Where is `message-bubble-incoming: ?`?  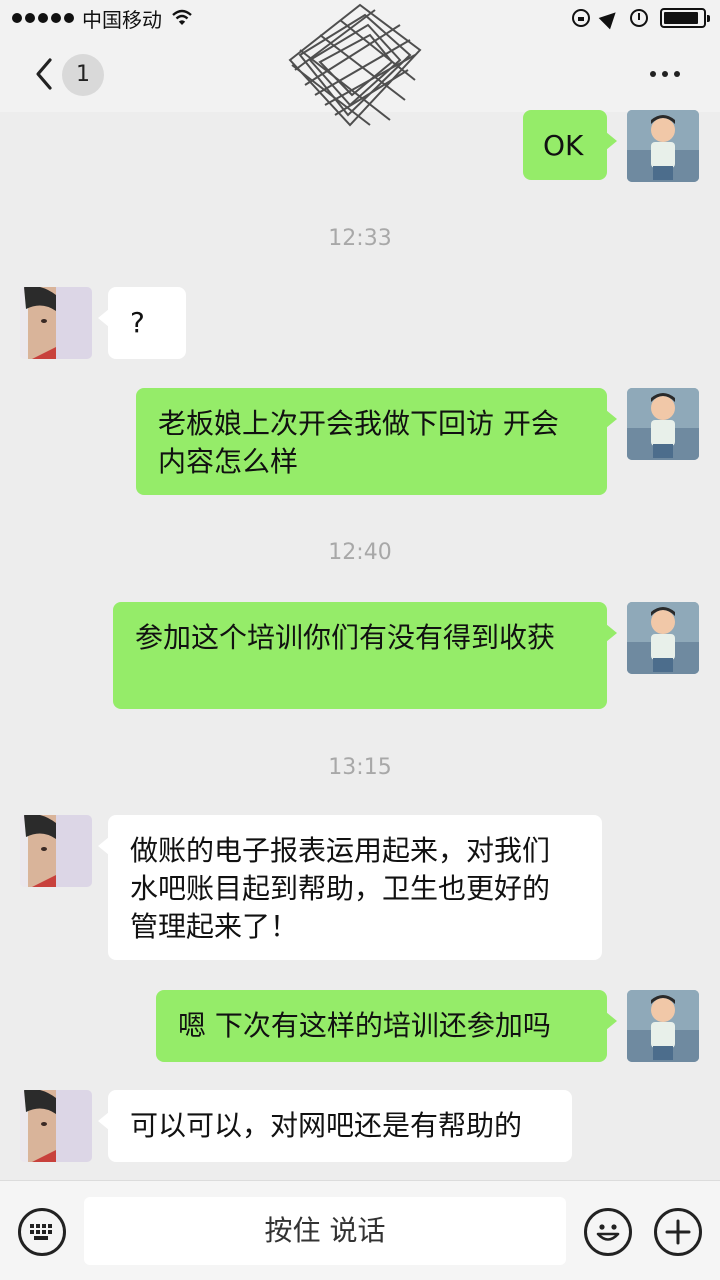
message-bubble-incoming: ? is located at coordinates (142, 323).